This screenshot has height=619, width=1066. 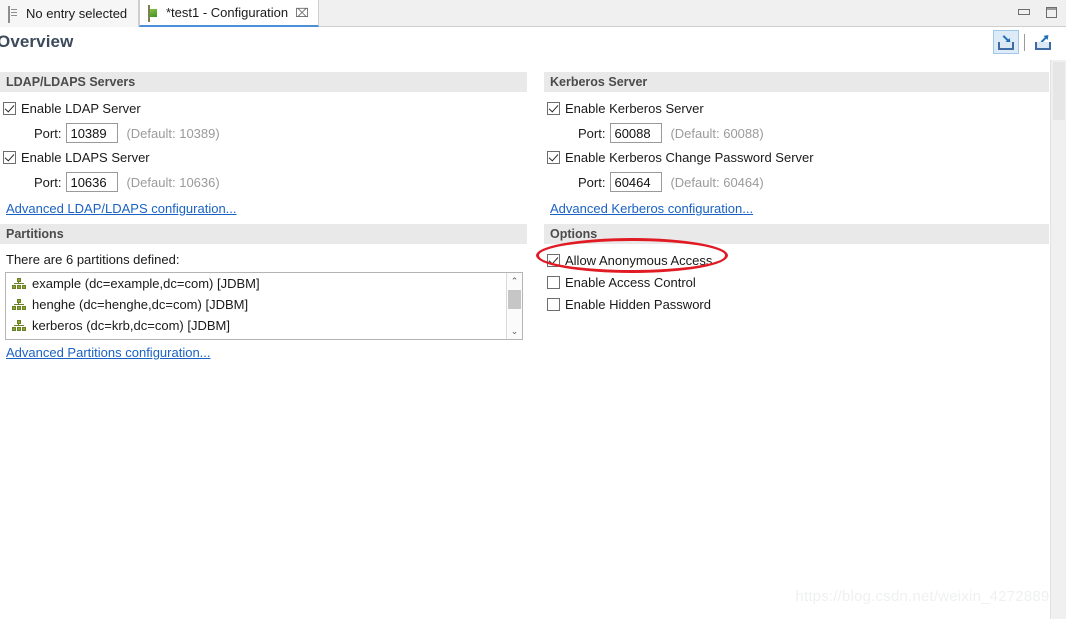 What do you see at coordinates (926, 596) in the screenshot?
I see `watermark: https://blog.csdn.net/weixin_42728895` at bounding box center [926, 596].